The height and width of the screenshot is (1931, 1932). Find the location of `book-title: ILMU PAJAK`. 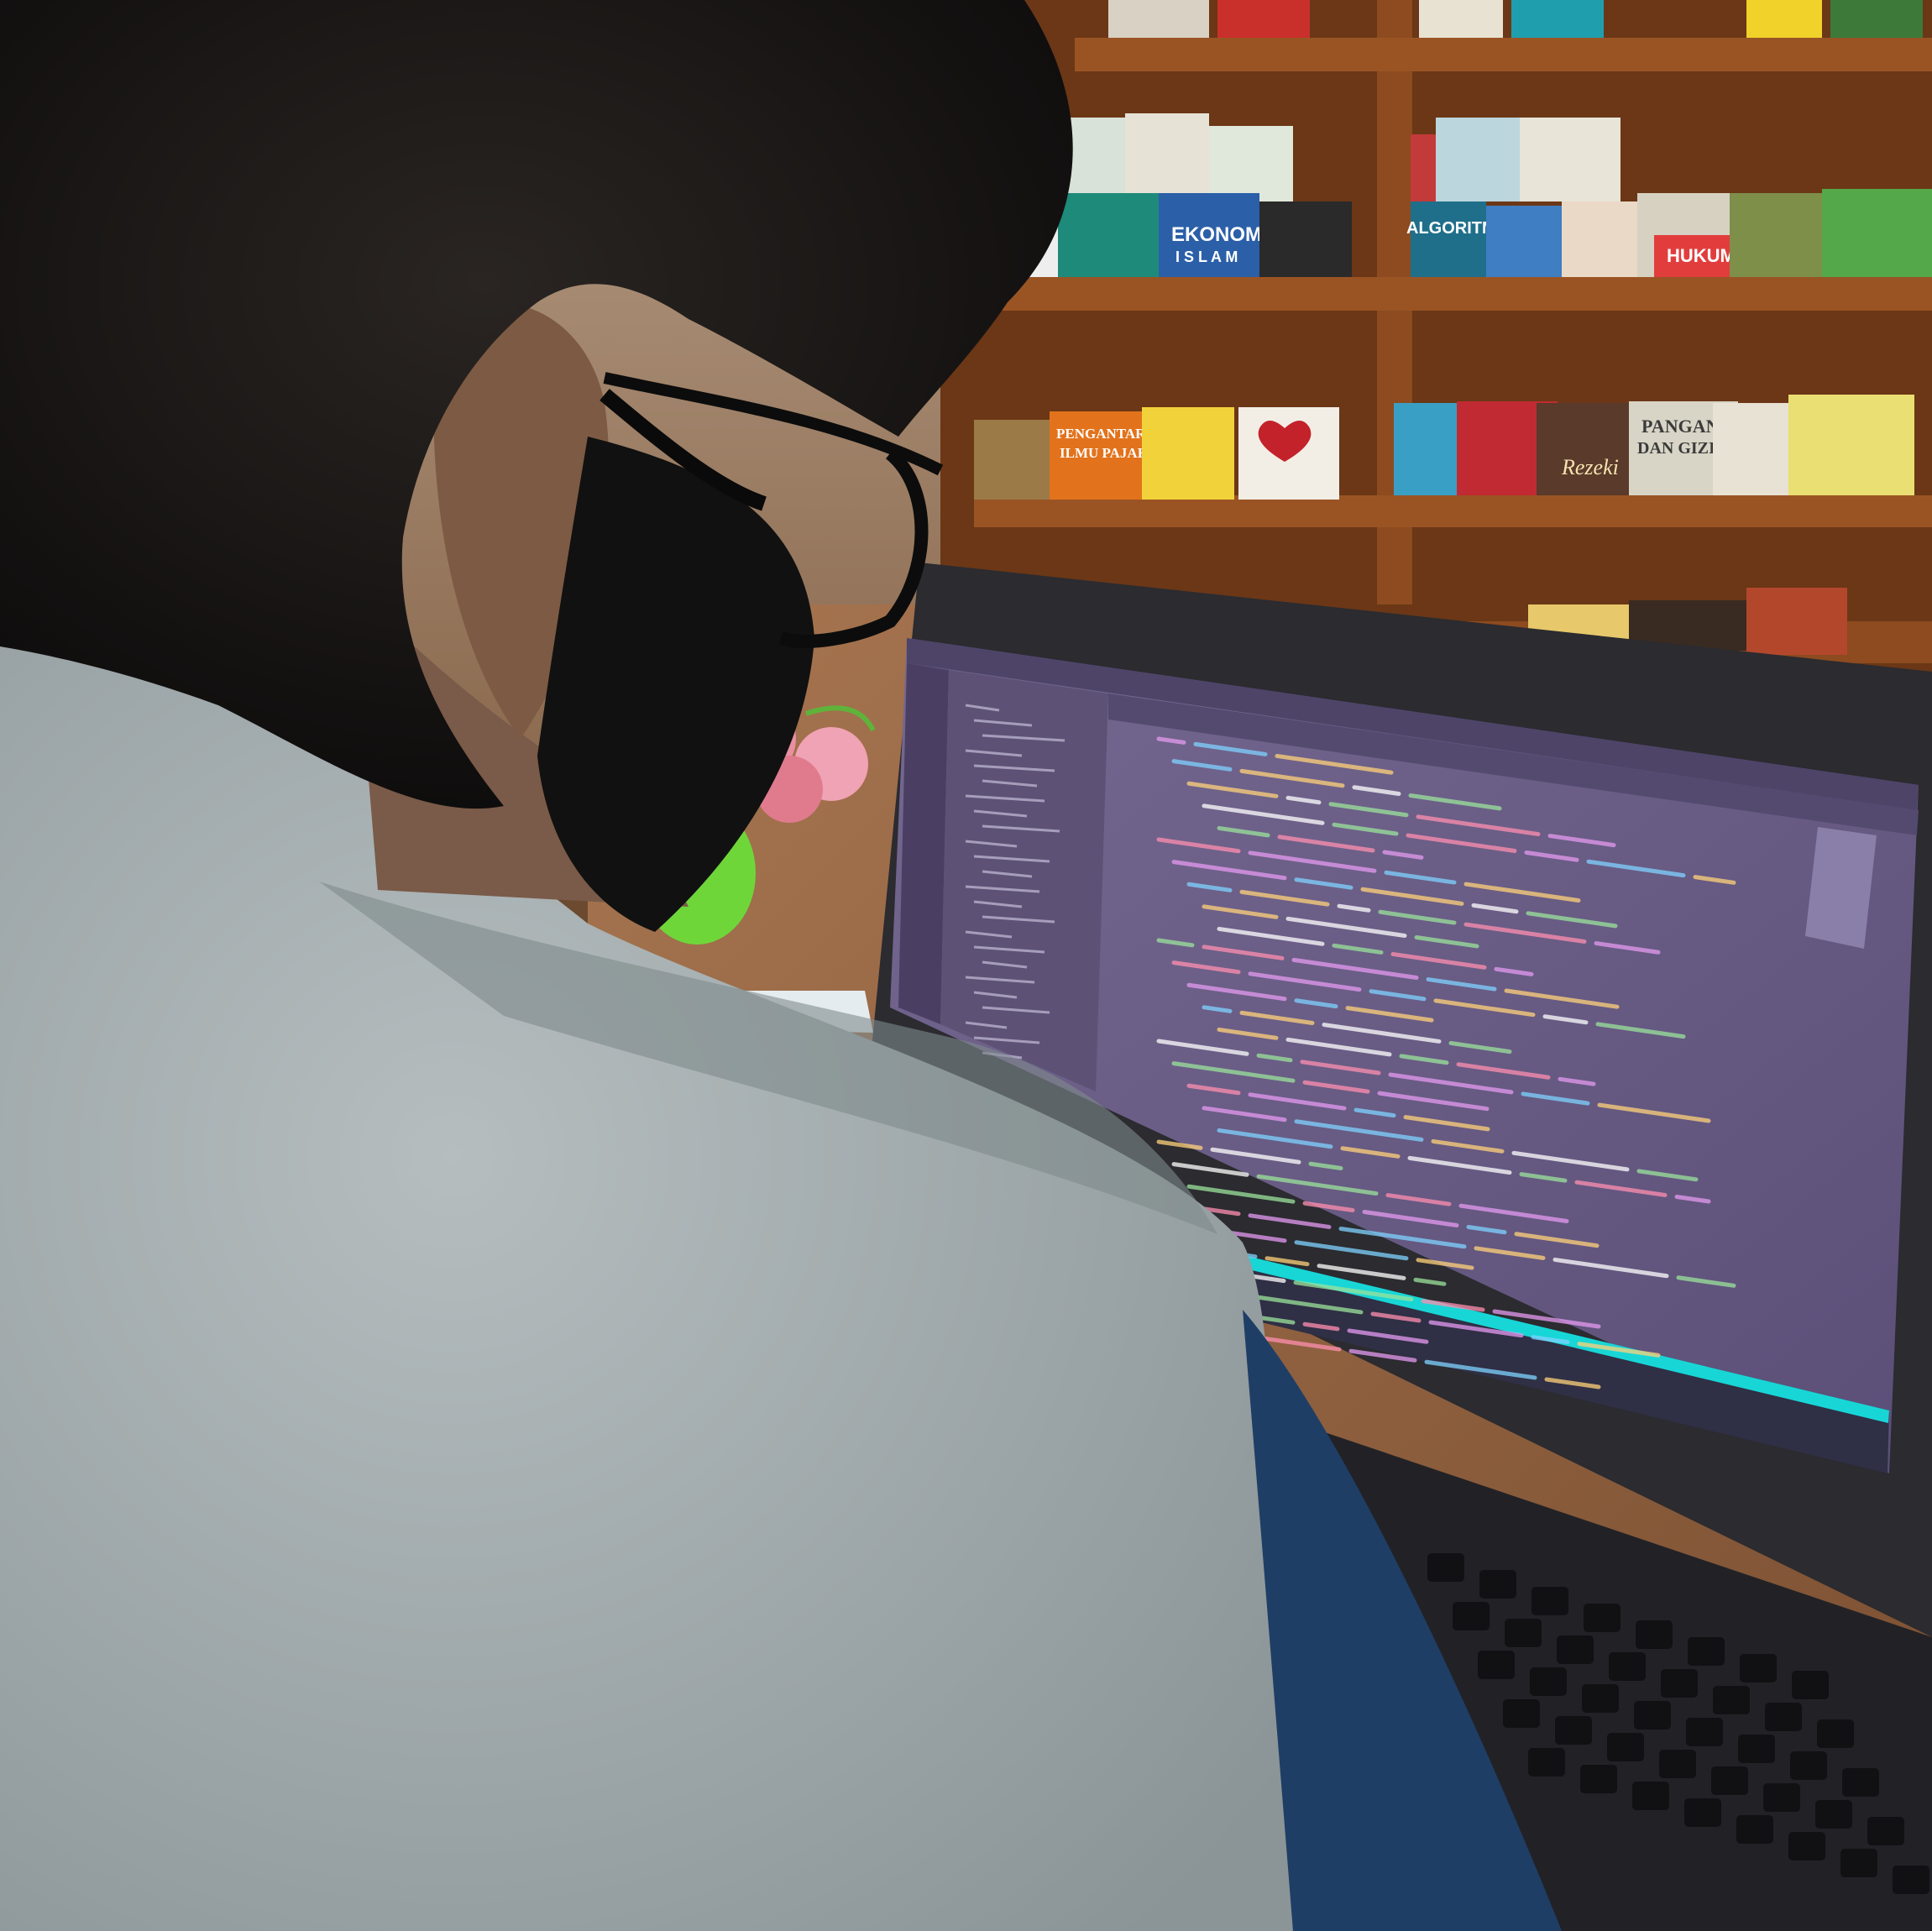

book-title: ILMU PAJAK is located at coordinates (1104, 453).